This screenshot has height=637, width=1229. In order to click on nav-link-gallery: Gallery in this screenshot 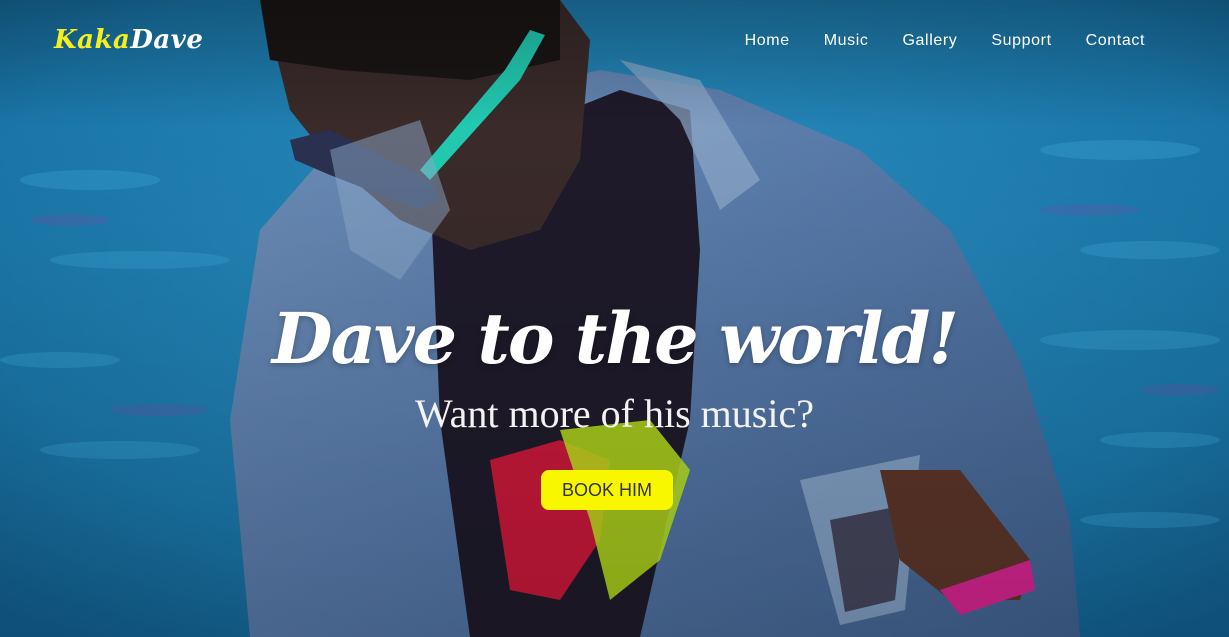, I will do `click(930, 41)`.